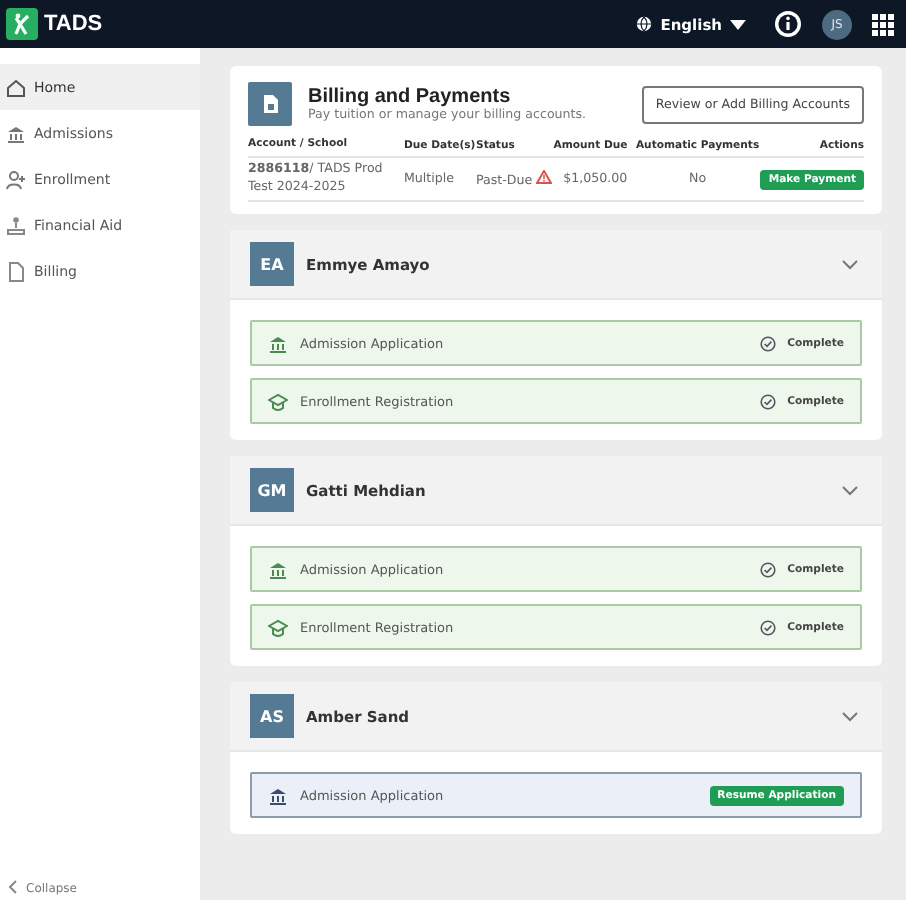 Image resolution: width=906 pixels, height=900 pixels. Describe the element at coordinates (16, 87) in the screenshot. I see `home-icon` at that location.